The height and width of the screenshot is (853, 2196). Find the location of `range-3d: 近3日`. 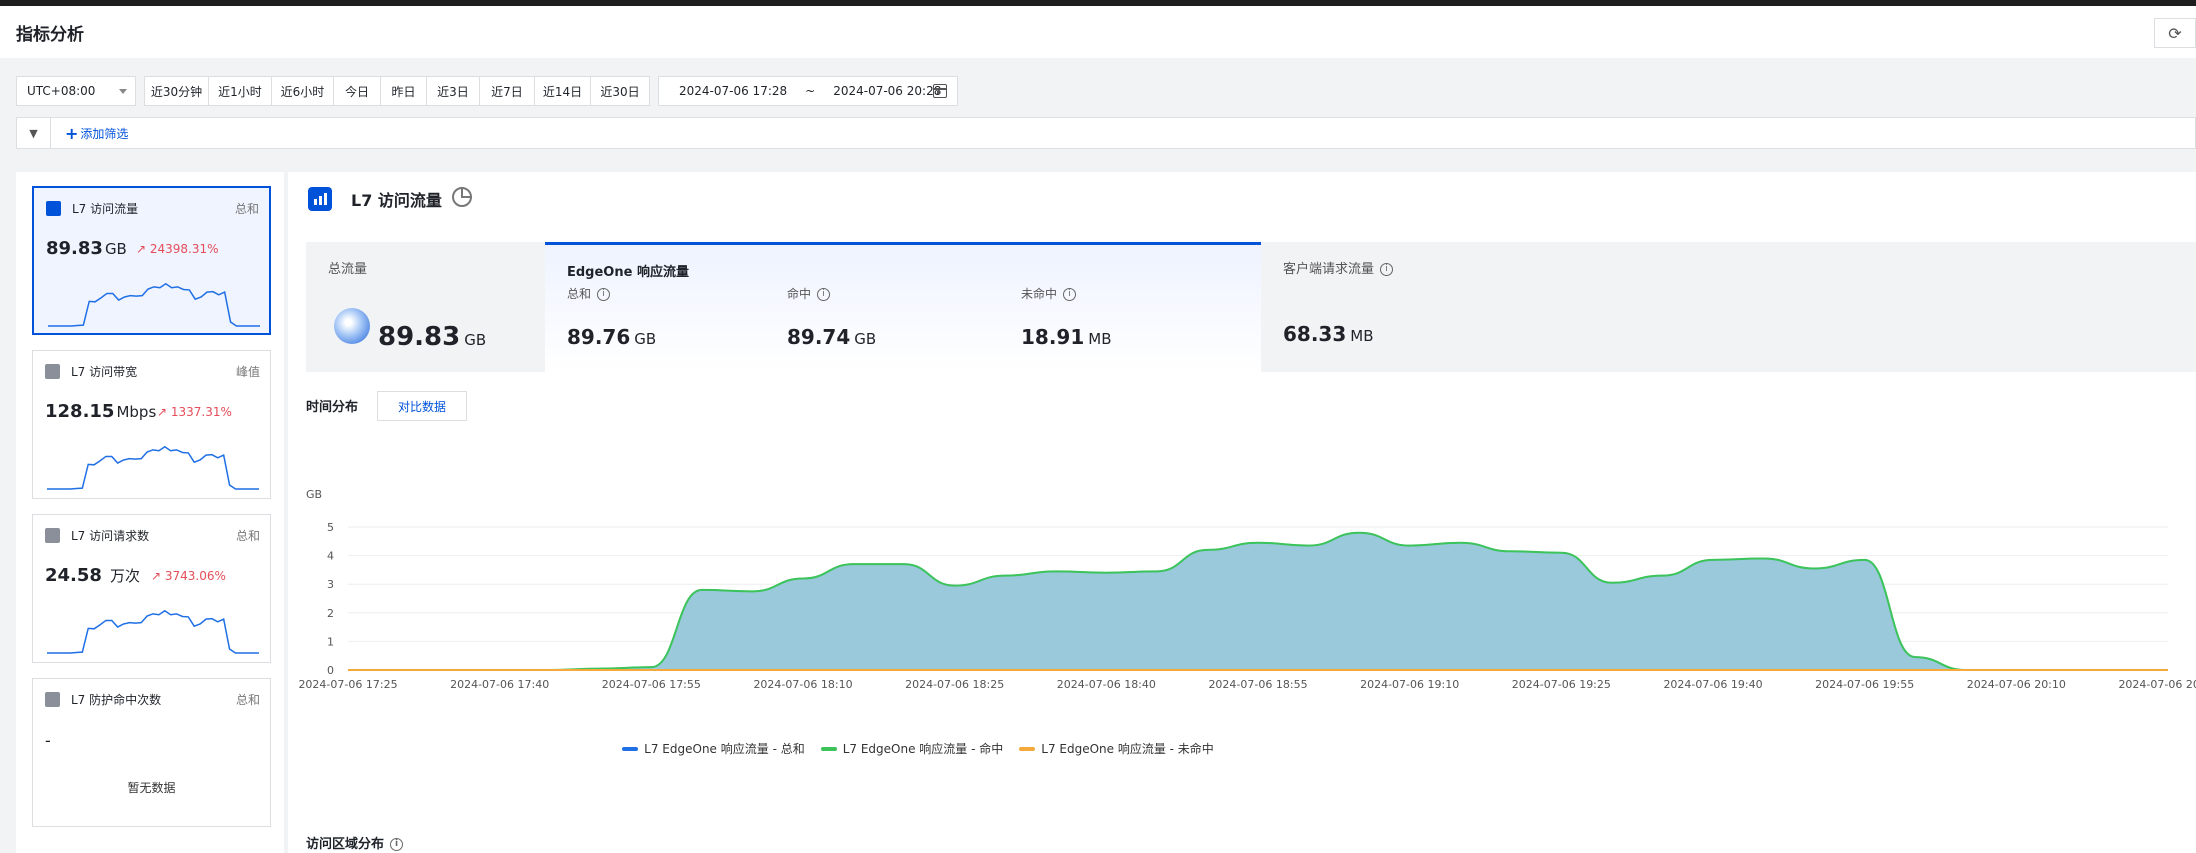

range-3d: 近3日 is located at coordinates (453, 91).